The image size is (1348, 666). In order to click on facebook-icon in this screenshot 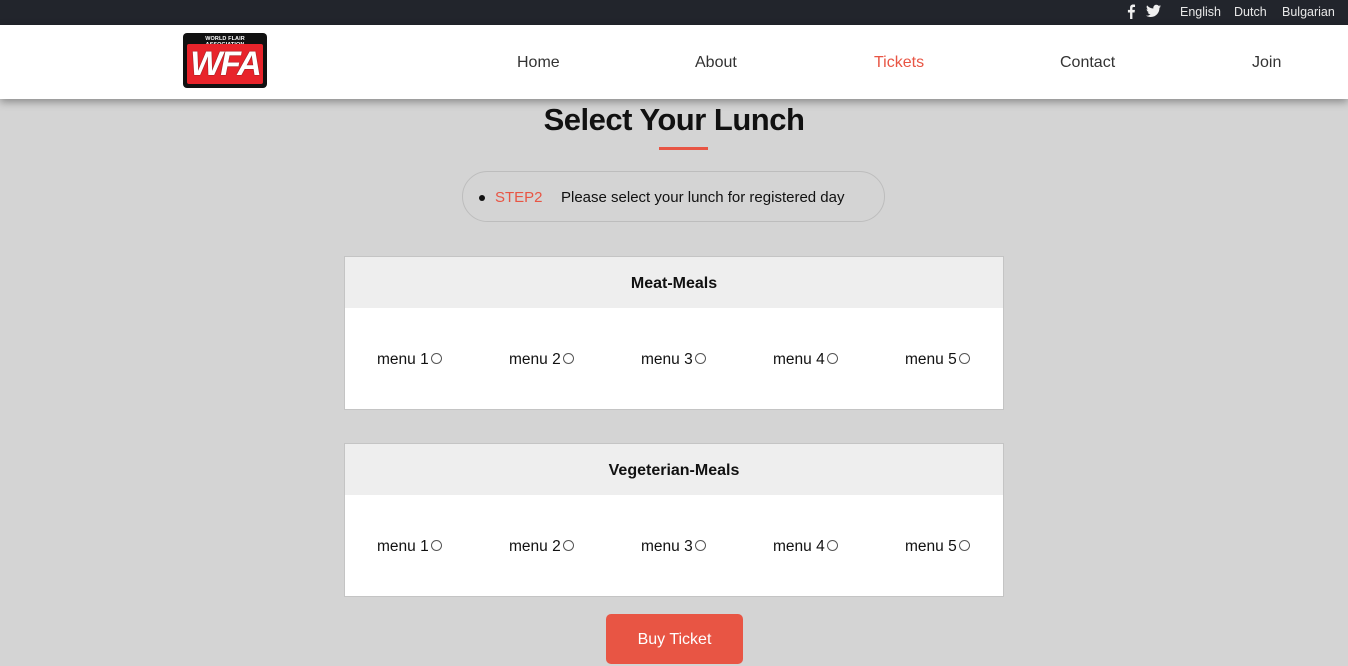, I will do `click(1131, 11)`.